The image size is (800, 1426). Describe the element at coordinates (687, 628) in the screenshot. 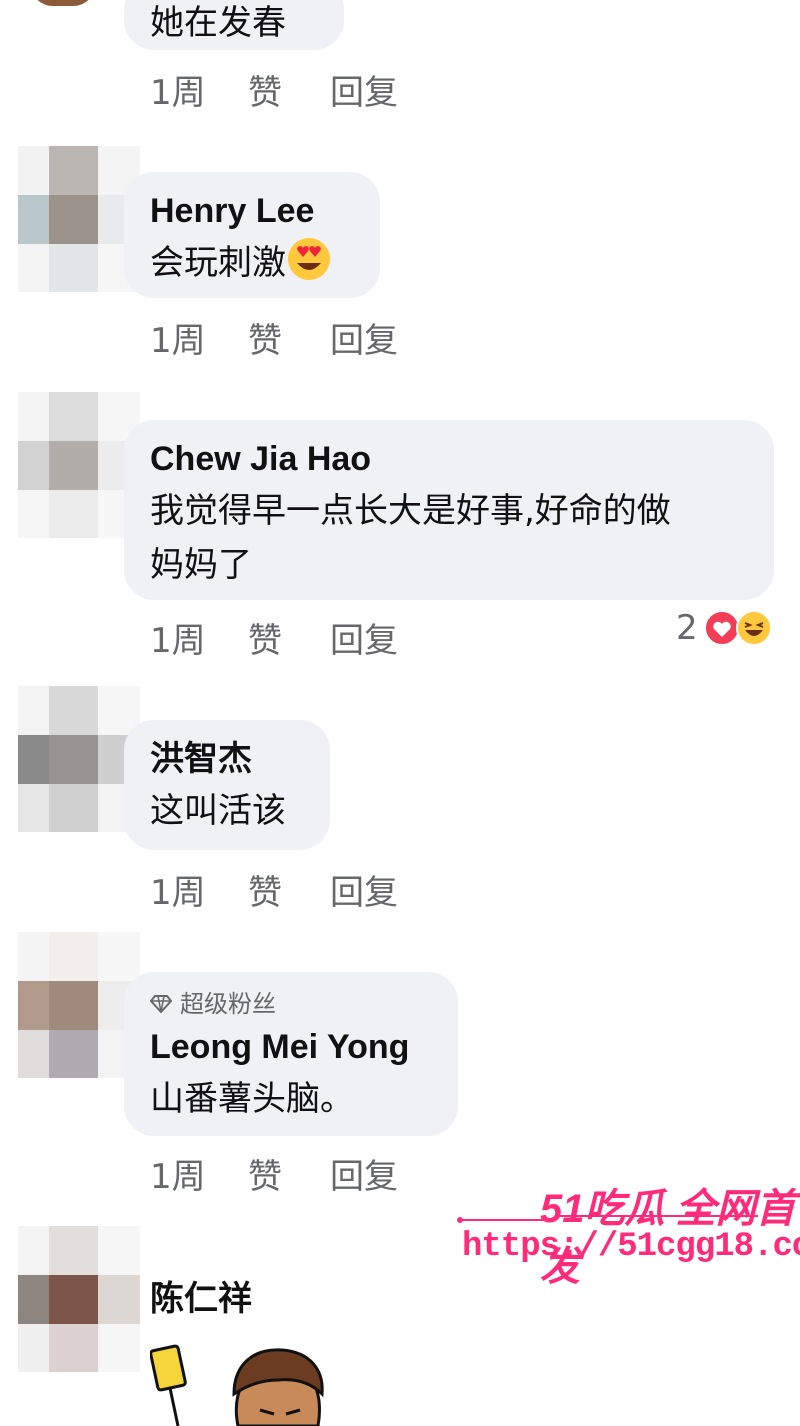

I see `reaction-count: 2` at that location.